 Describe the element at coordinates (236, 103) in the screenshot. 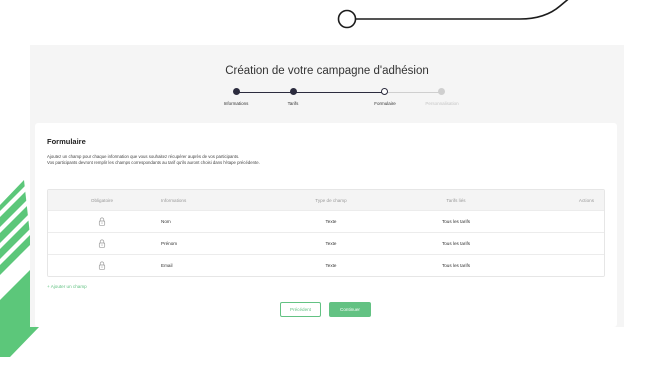

I see `step-label-informations: Informations` at that location.